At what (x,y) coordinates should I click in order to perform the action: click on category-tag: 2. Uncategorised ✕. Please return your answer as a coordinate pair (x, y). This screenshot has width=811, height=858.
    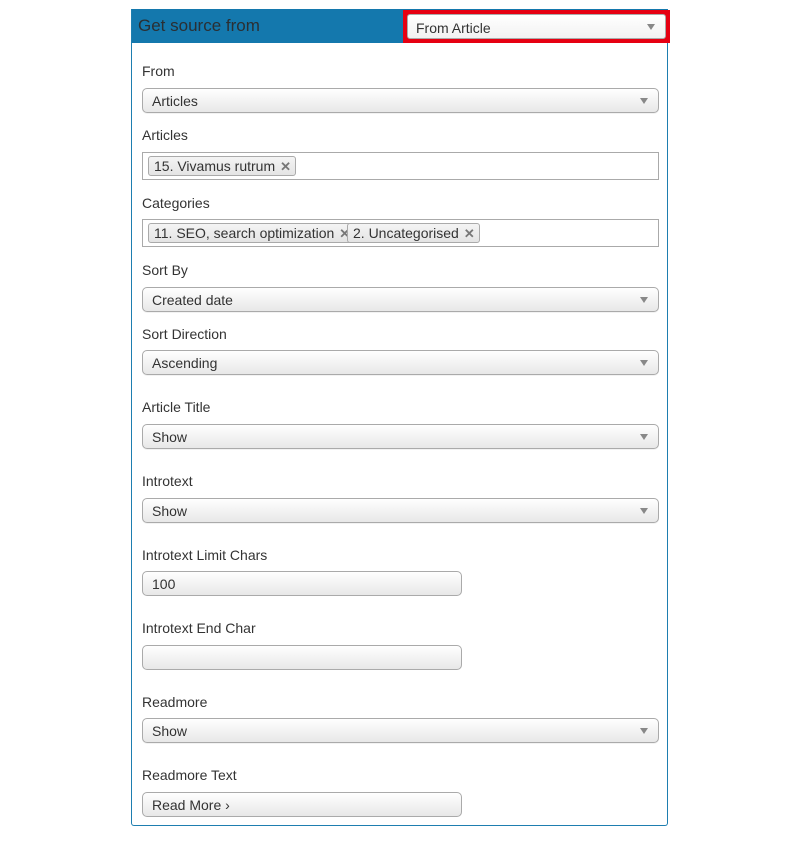
    Looking at the image, I should click on (413, 233).